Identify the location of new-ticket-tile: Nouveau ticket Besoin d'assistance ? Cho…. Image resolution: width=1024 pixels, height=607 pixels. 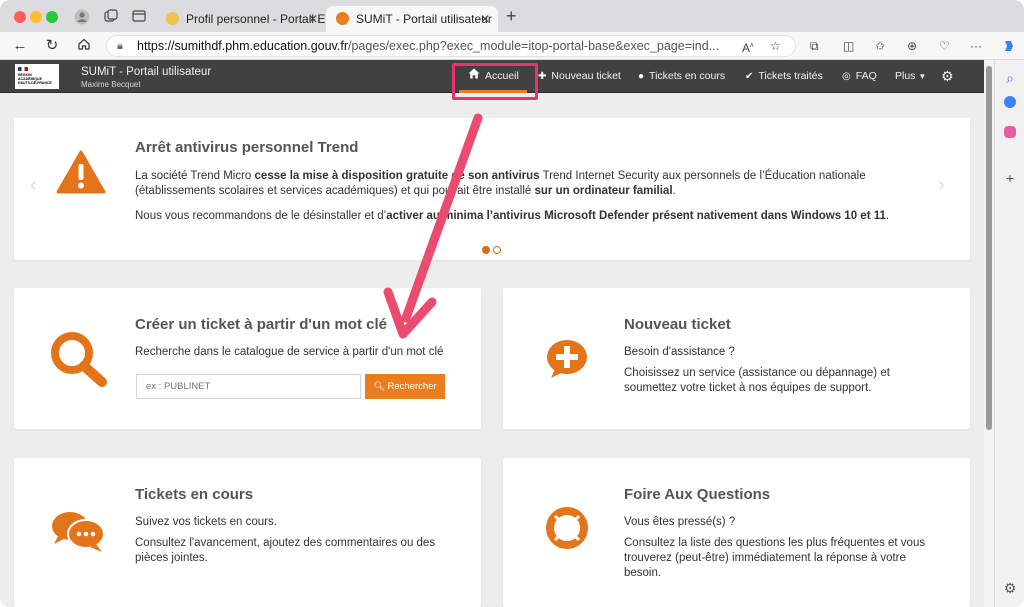
(736, 358).